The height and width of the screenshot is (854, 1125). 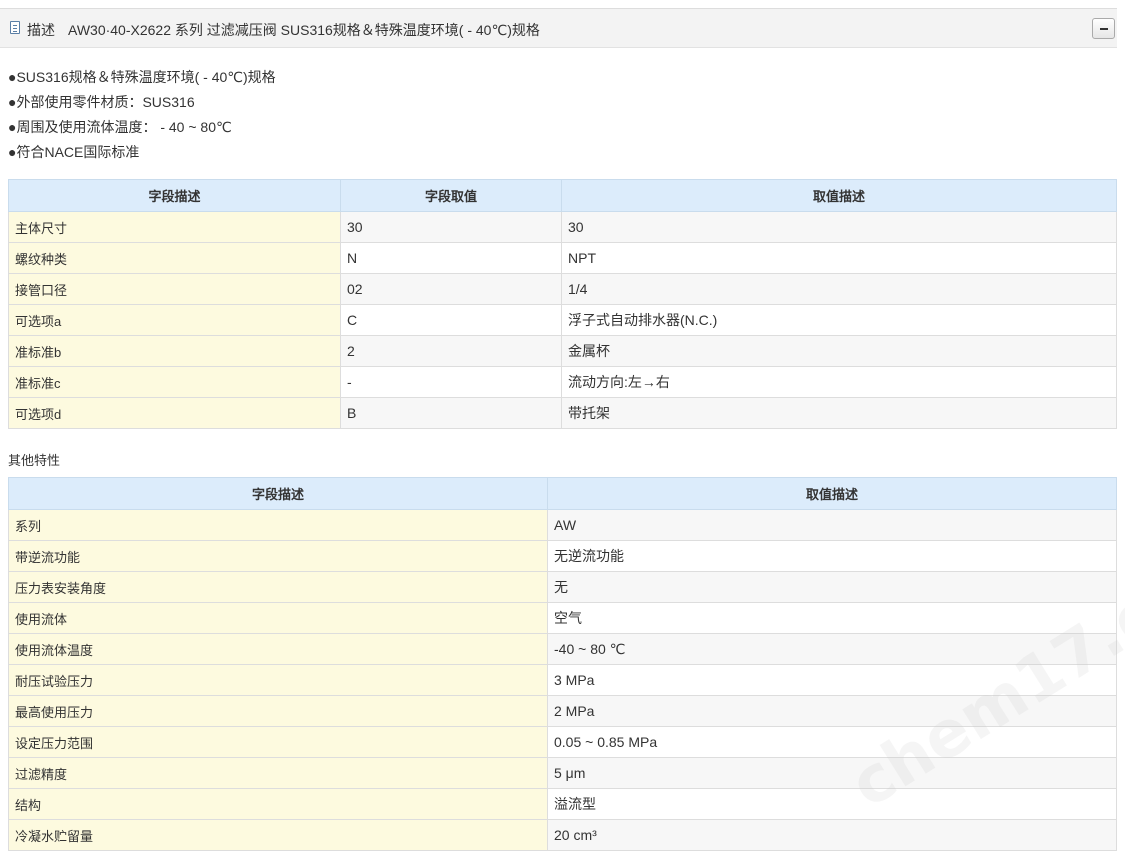 What do you see at coordinates (451, 195) in the screenshot?
I see `column-header-field-value: 字段取值` at bounding box center [451, 195].